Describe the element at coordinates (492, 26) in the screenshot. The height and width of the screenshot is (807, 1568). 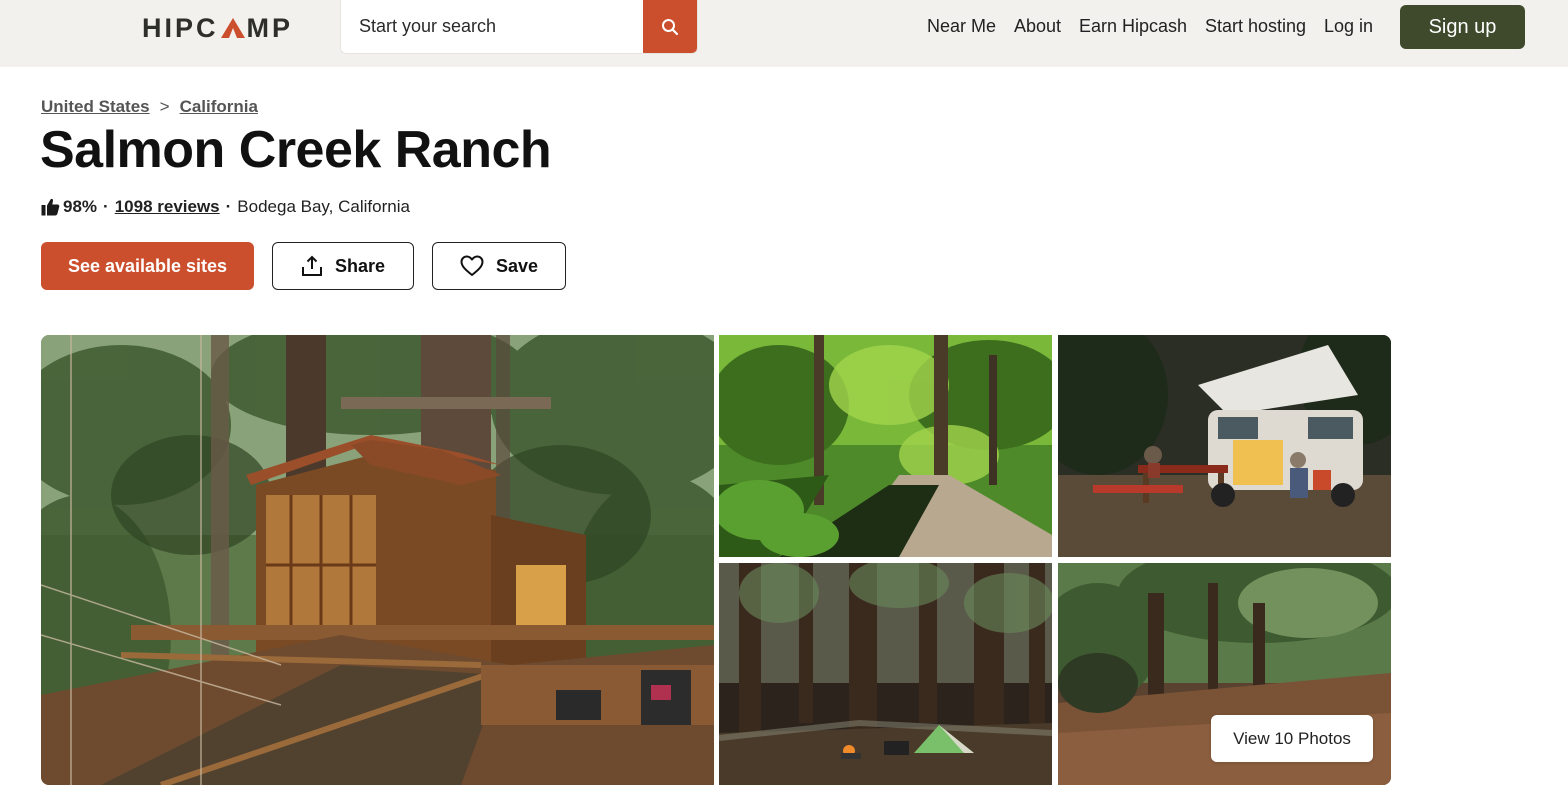
I see `search-input` at that location.